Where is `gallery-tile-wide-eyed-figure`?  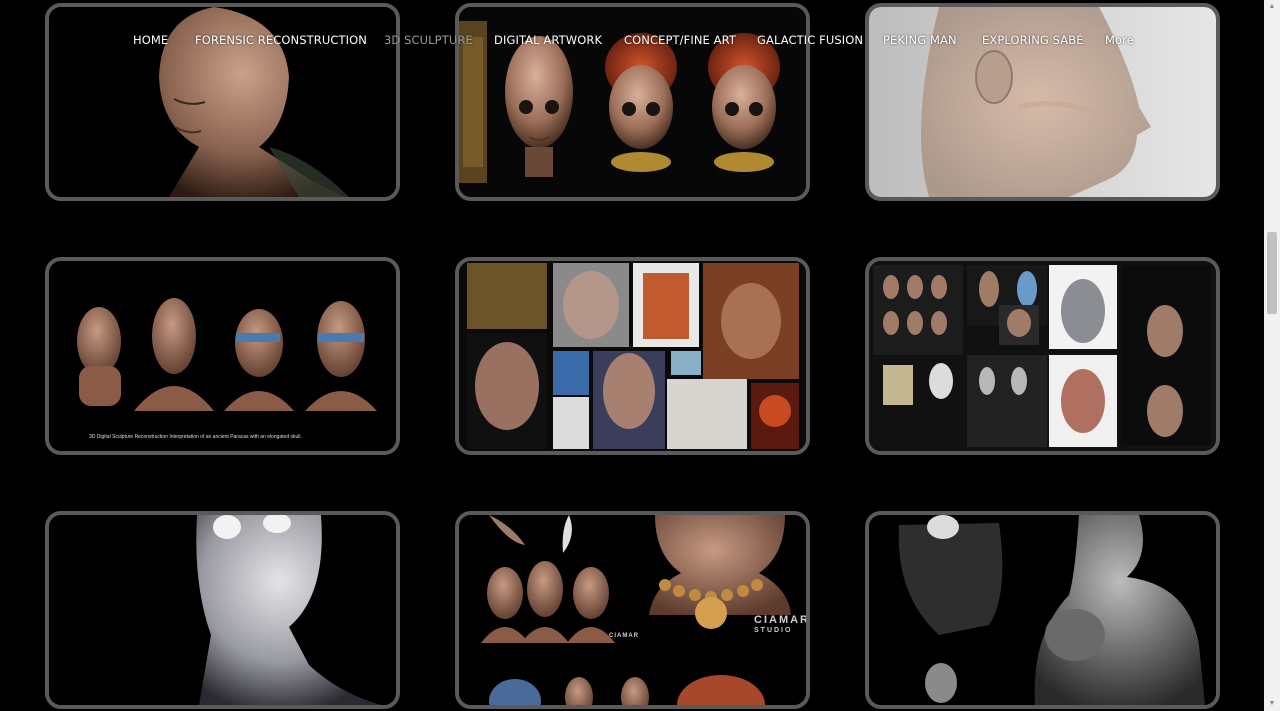 gallery-tile-wide-eyed-figure is located at coordinates (222, 610).